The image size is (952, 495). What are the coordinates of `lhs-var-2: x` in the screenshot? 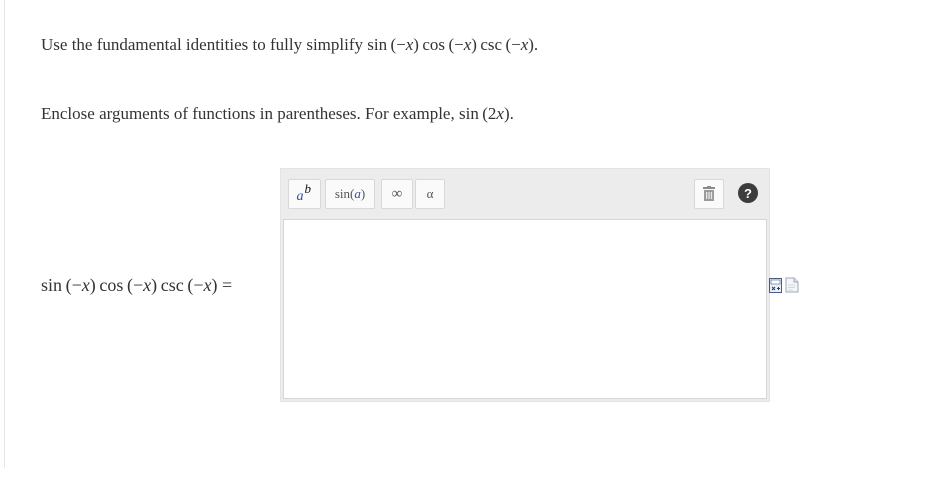 It's located at (147, 285).